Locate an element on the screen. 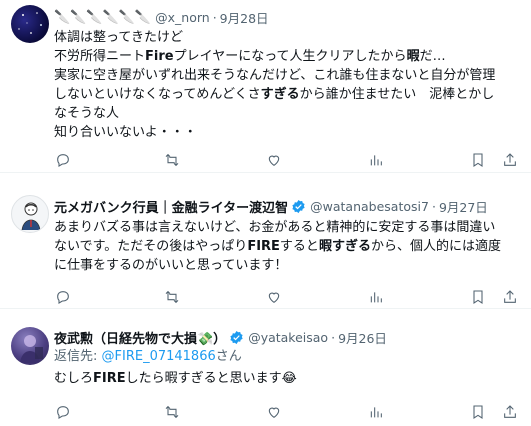  tweet-line: 実家に空き屋がいずれ出来そうなんだけど、これ誰も住まないと自分が管理 is located at coordinates (289, 75).